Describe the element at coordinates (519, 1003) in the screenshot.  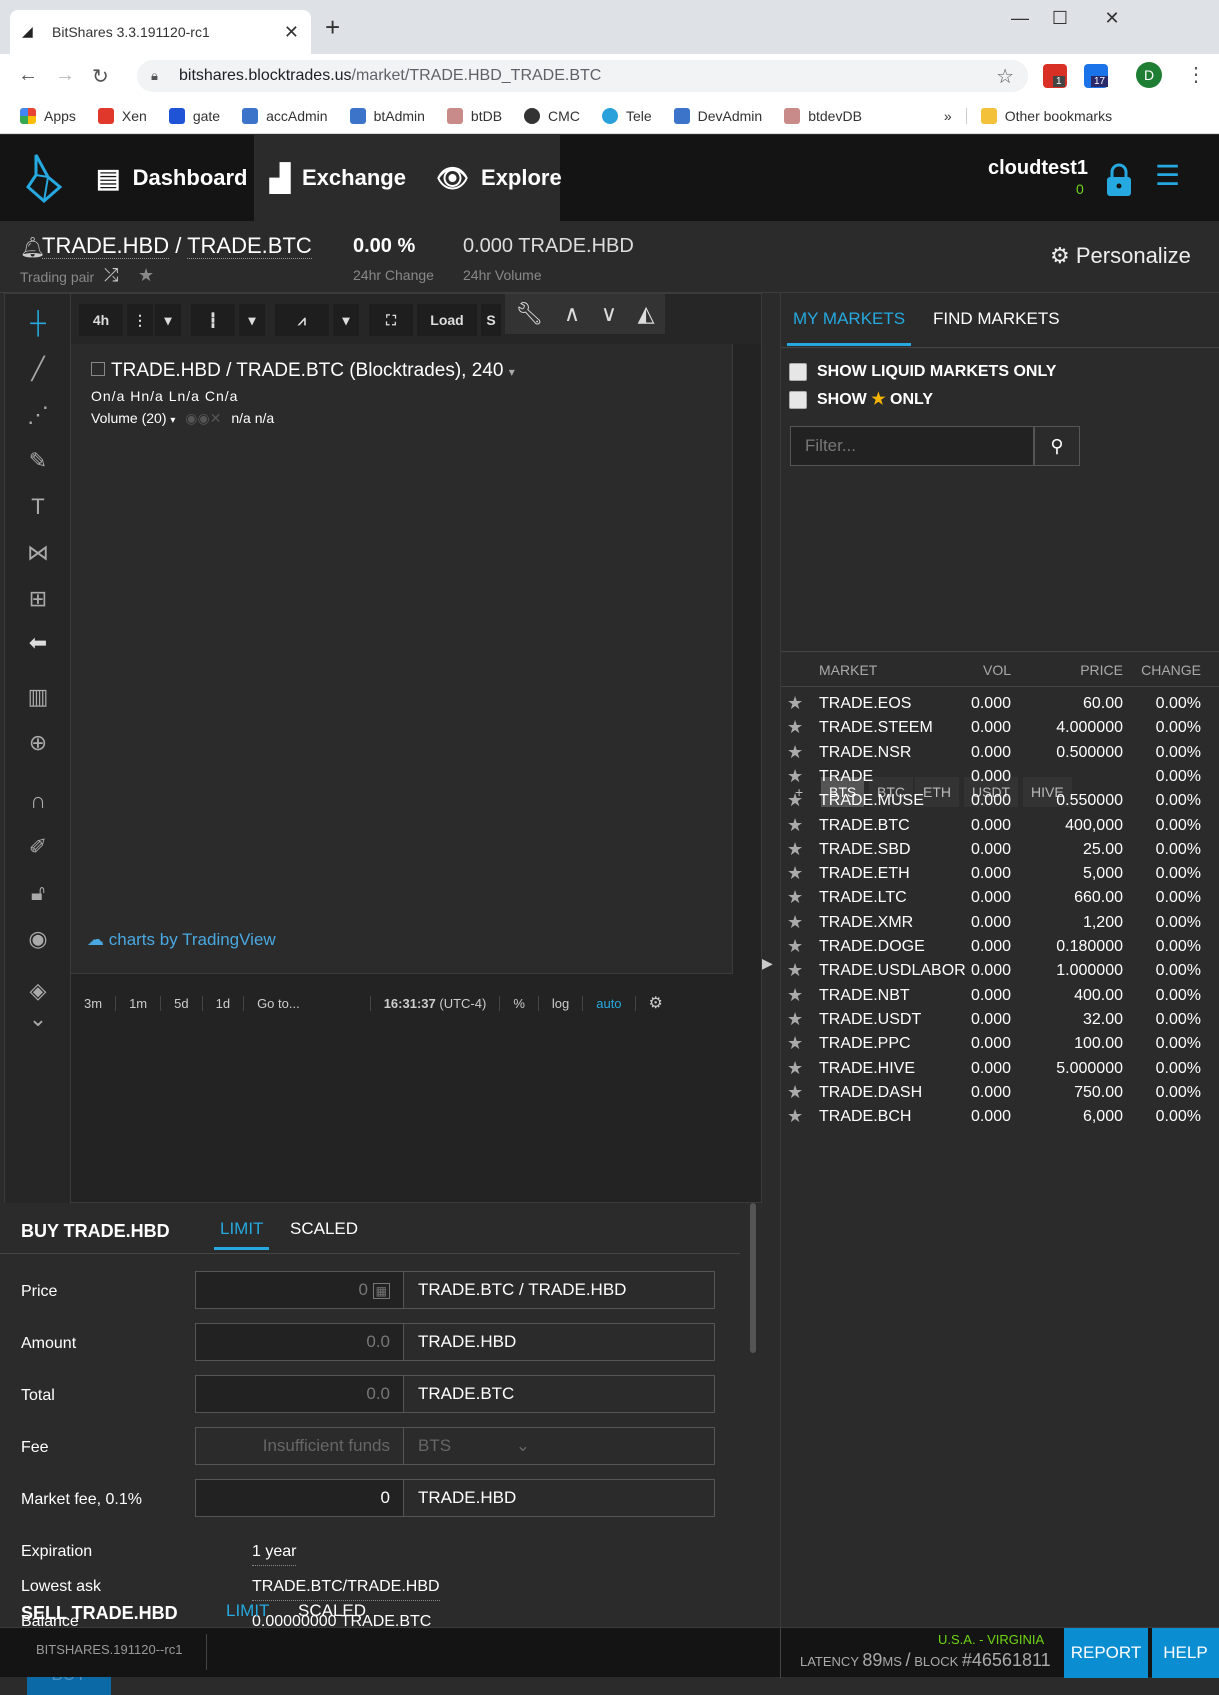
I see `percent-toggle: %` at that location.